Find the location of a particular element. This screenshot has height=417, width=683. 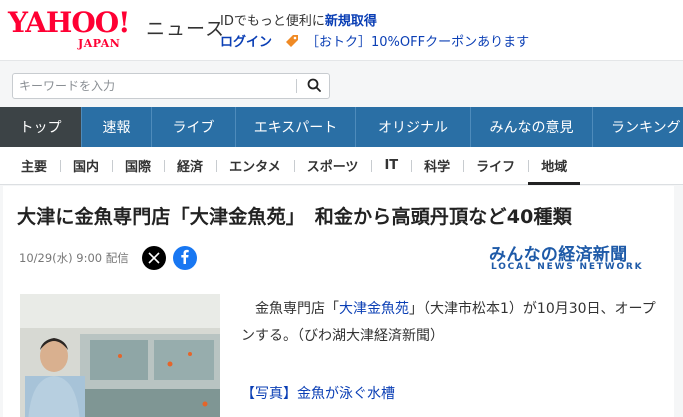

tab-expert: エキスパート is located at coordinates (296, 127).